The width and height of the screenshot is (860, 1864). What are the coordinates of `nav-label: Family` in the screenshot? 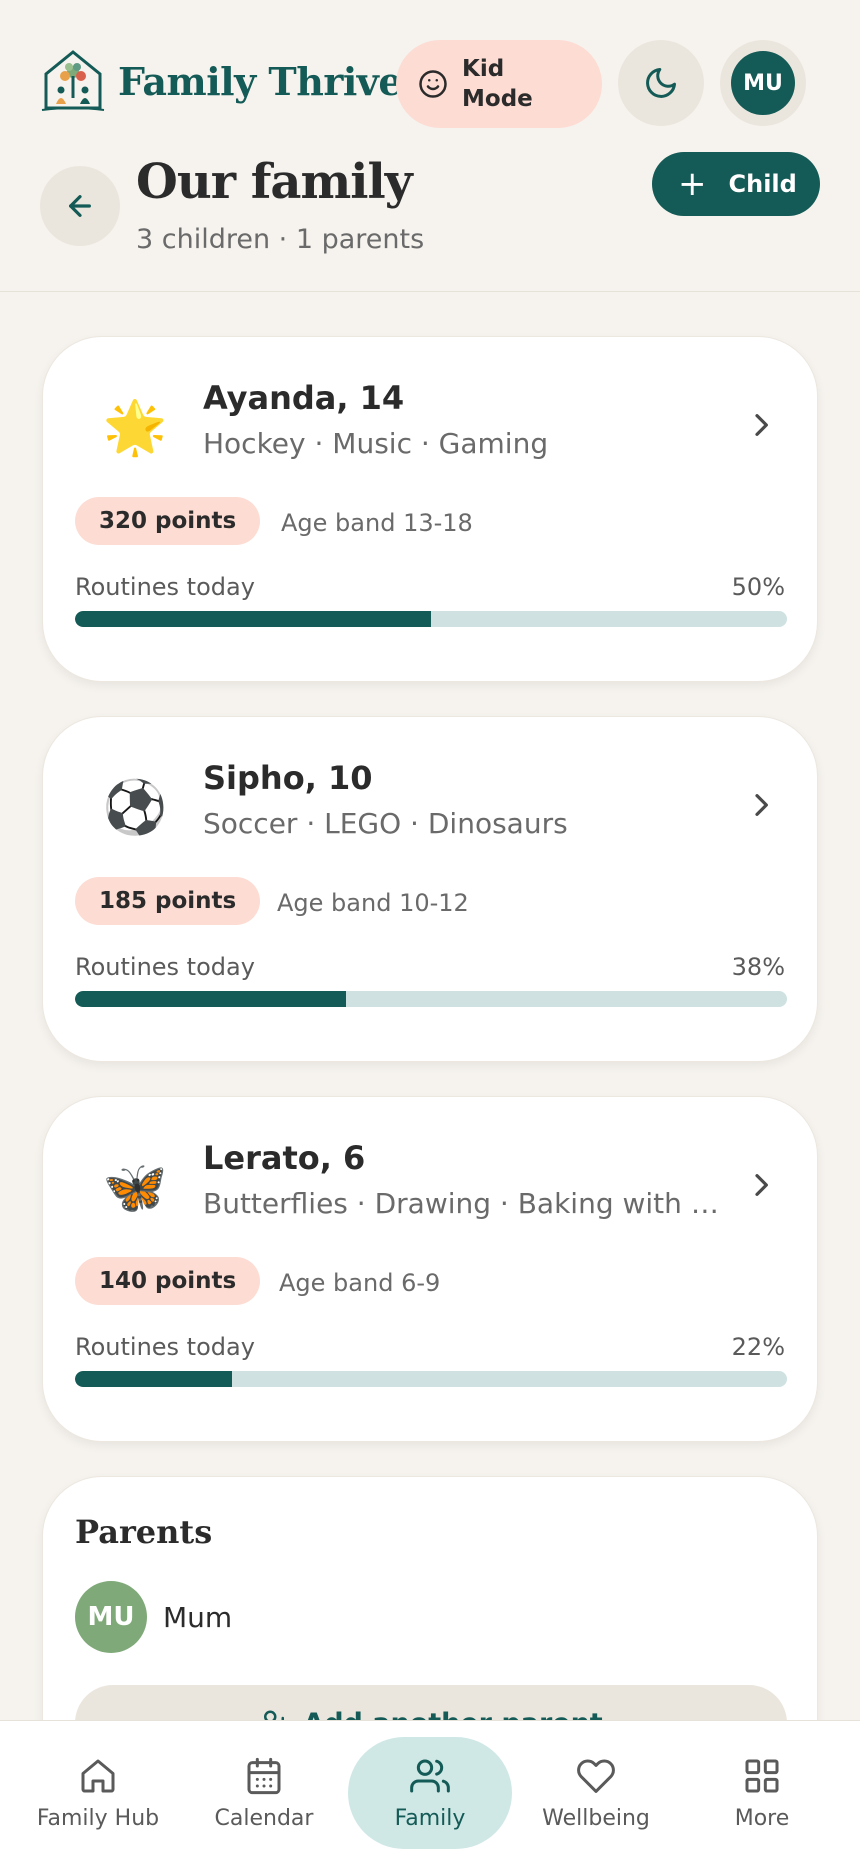 It's located at (430, 1818).